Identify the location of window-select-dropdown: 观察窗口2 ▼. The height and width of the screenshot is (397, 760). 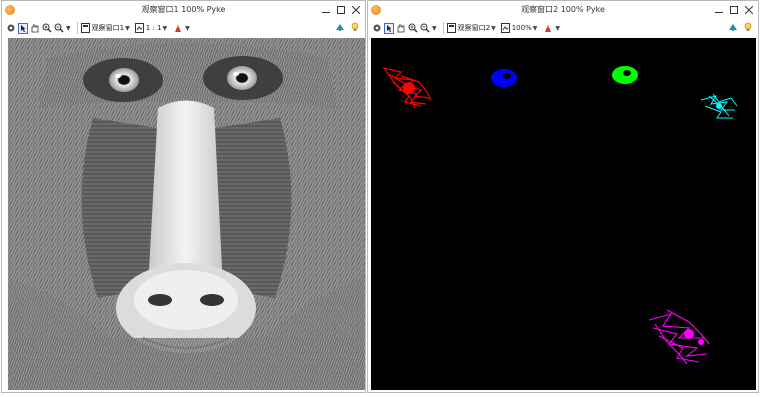
(472, 28).